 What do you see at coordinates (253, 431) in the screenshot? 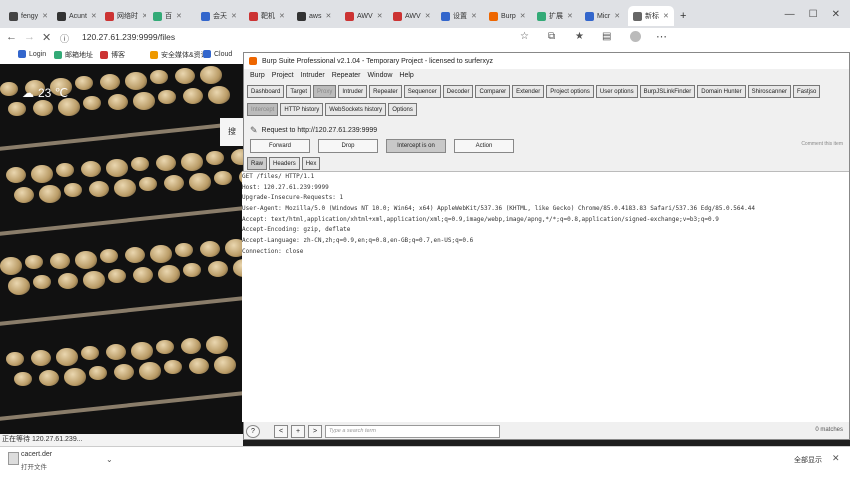
I see `help-button: ?` at bounding box center [253, 431].